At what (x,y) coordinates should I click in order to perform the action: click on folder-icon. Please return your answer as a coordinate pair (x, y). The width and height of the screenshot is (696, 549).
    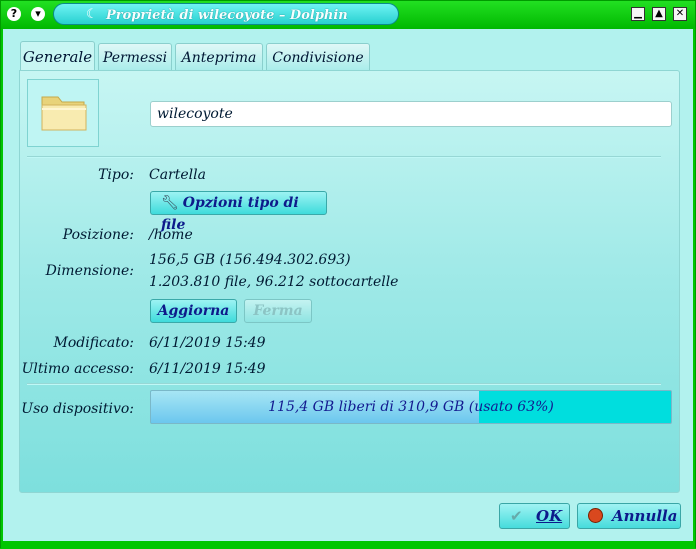
    Looking at the image, I should click on (64, 113).